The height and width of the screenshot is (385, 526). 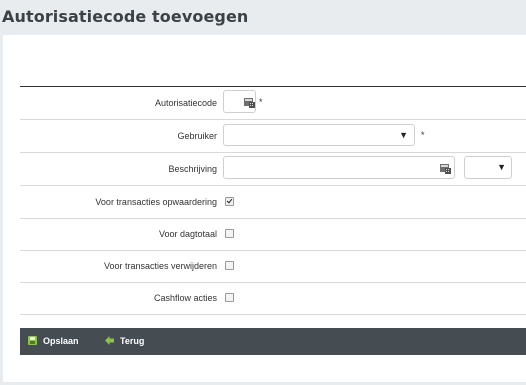 What do you see at coordinates (273, 341) in the screenshot?
I see `action-toolbar: Opslaan Terug` at bounding box center [273, 341].